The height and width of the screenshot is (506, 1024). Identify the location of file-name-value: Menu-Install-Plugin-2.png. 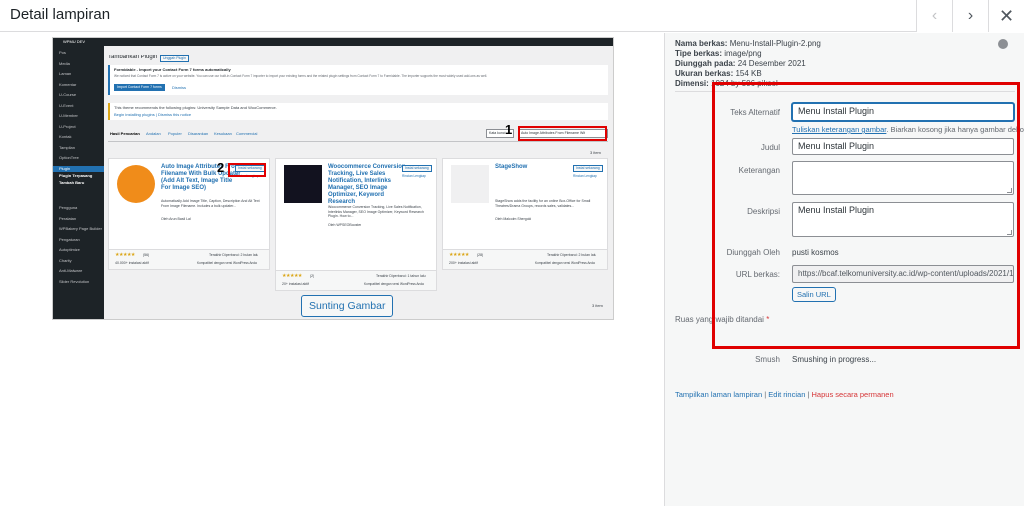
(775, 43).